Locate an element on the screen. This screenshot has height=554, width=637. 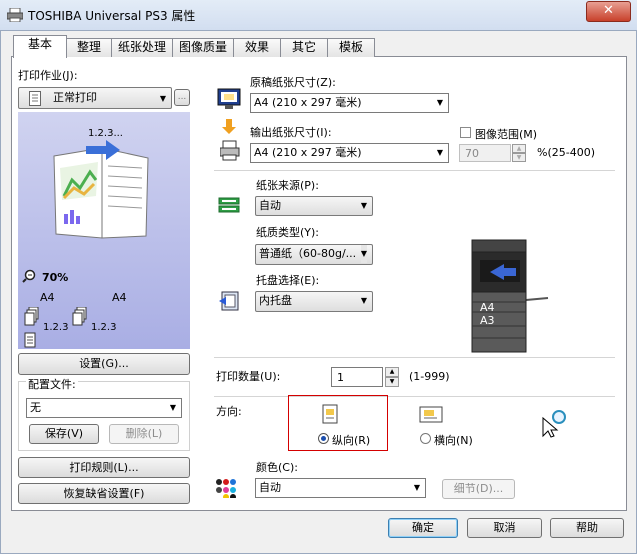
copies-input: 1 is located at coordinates (357, 377).